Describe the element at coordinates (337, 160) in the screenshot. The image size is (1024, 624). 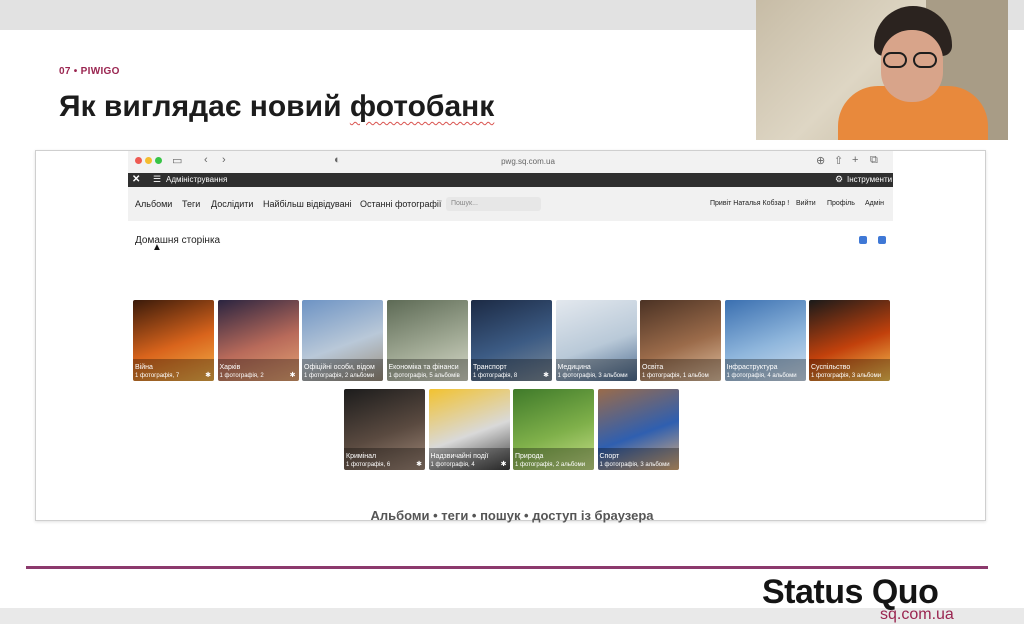
I see `privacy-icon: ◐` at that location.